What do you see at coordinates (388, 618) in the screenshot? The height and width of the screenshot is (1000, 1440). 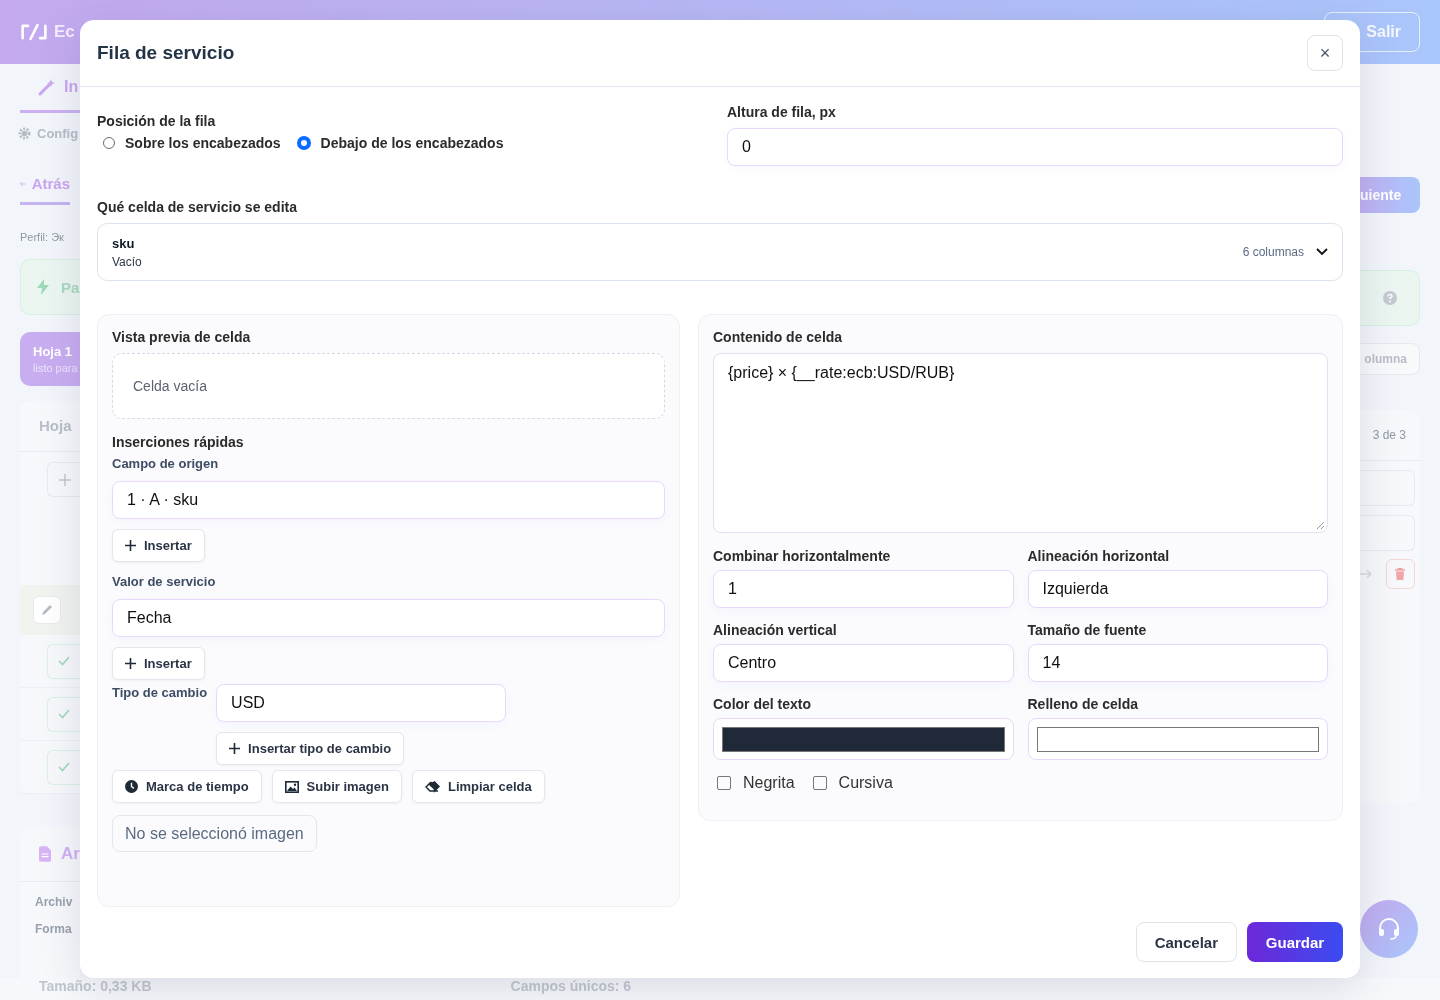 I see `input-field: Fecha` at bounding box center [388, 618].